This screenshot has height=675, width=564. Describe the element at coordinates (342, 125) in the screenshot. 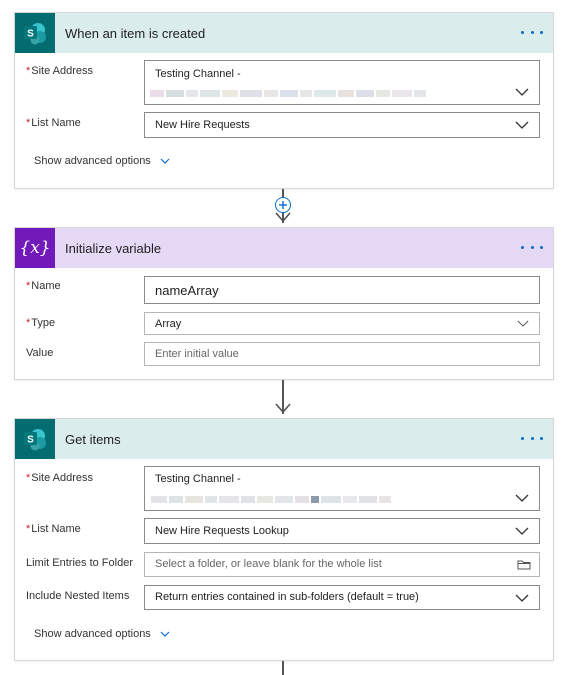

I see `list-name-dropdown: New Hire Requests` at that location.